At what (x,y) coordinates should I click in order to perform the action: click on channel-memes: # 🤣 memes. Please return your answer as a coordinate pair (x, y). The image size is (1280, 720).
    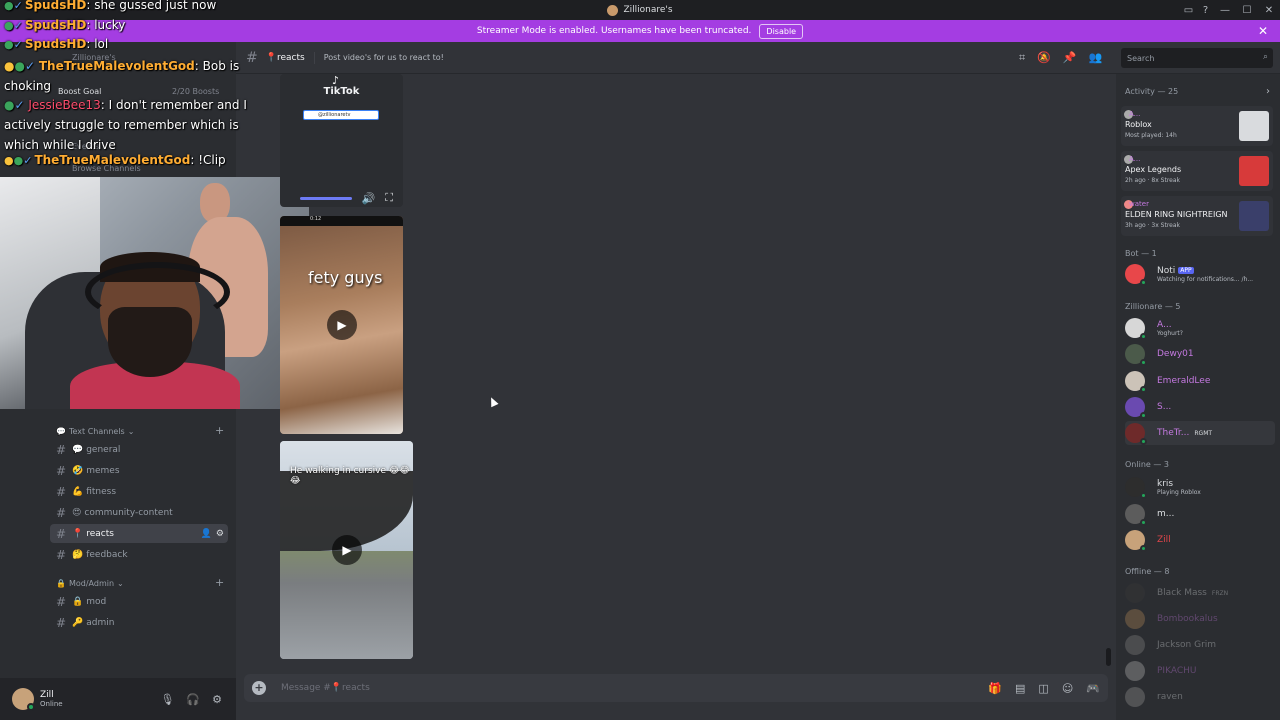
    Looking at the image, I should click on (139, 470).